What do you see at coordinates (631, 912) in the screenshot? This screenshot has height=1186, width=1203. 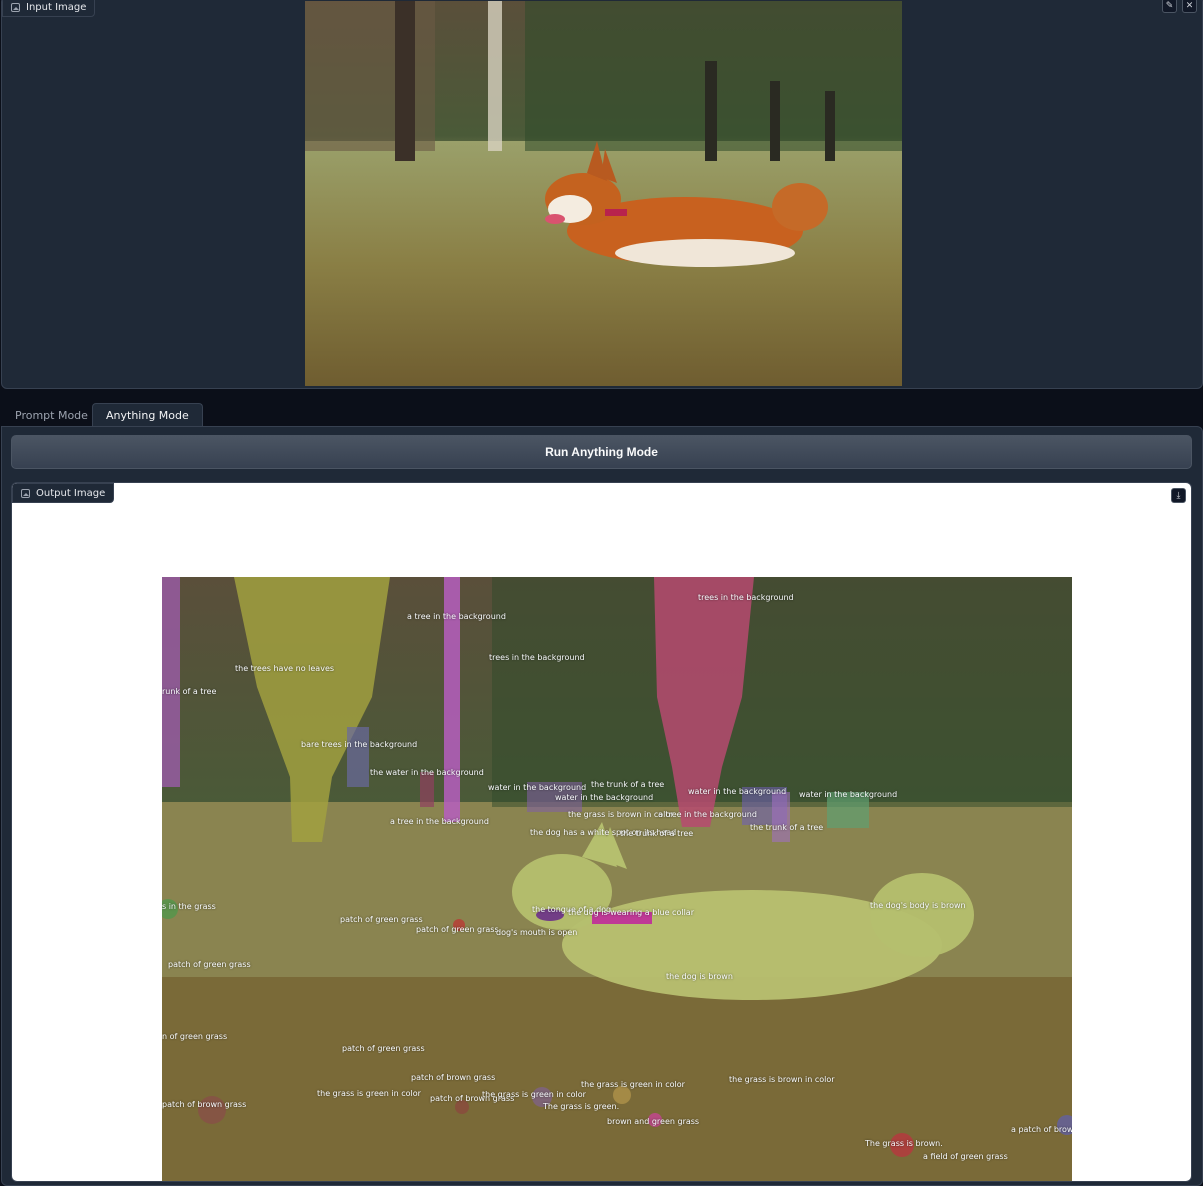 I see `segment-label: the dog is wearing a blue collar` at bounding box center [631, 912].